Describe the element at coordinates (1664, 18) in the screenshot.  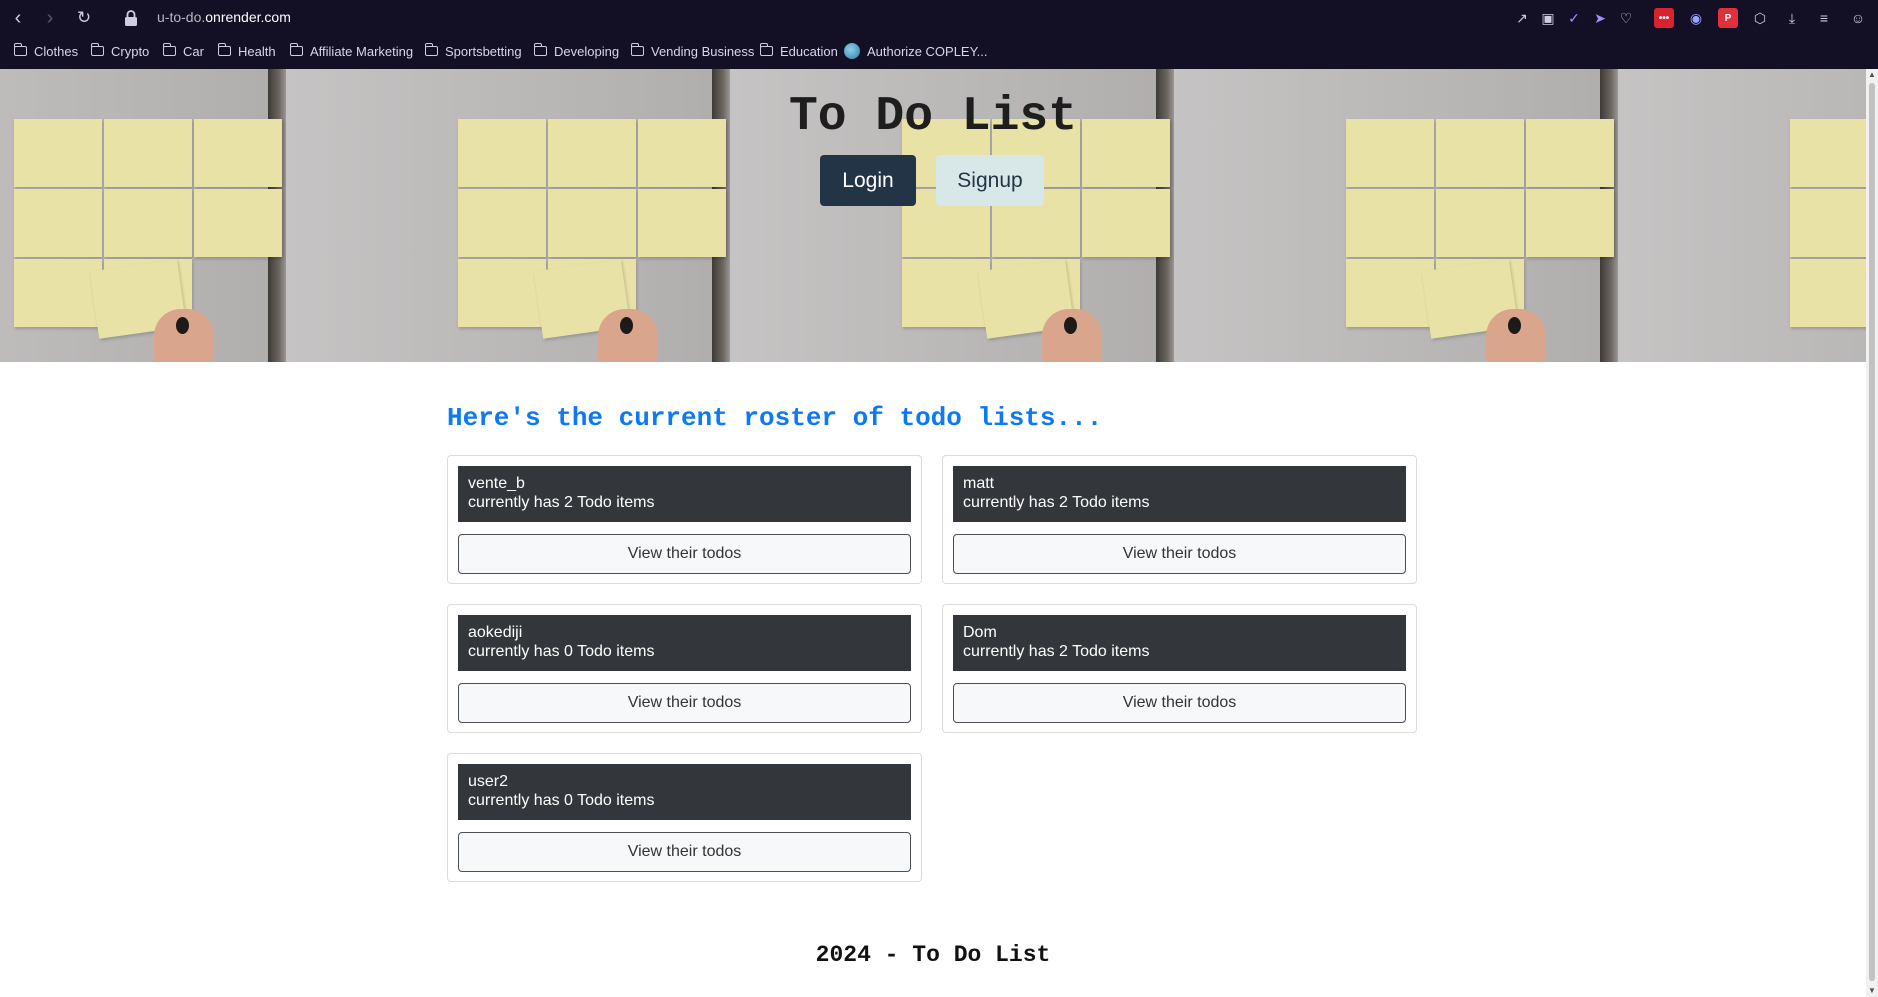
I see `lastpass-icon: •••` at that location.